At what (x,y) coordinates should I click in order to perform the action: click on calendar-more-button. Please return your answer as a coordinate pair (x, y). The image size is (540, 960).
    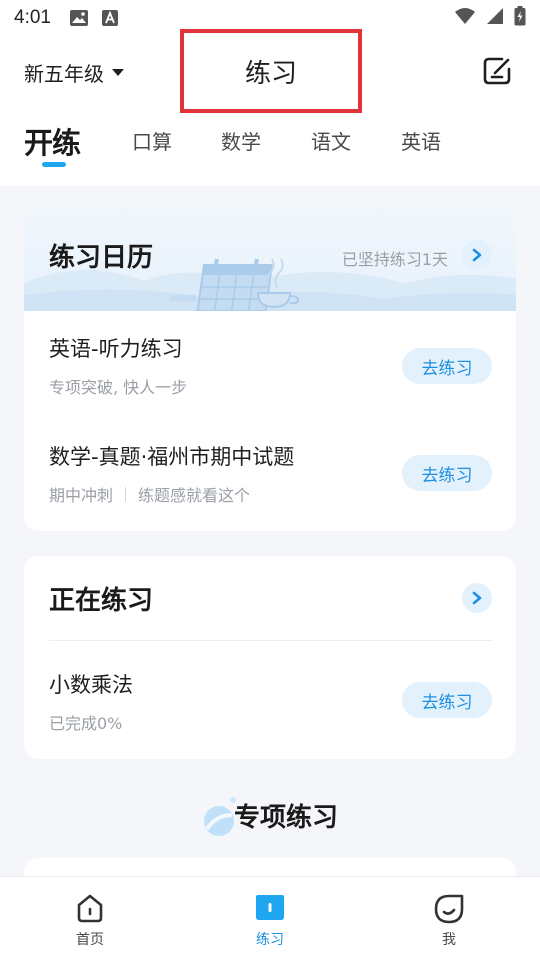
    Looking at the image, I should click on (477, 255).